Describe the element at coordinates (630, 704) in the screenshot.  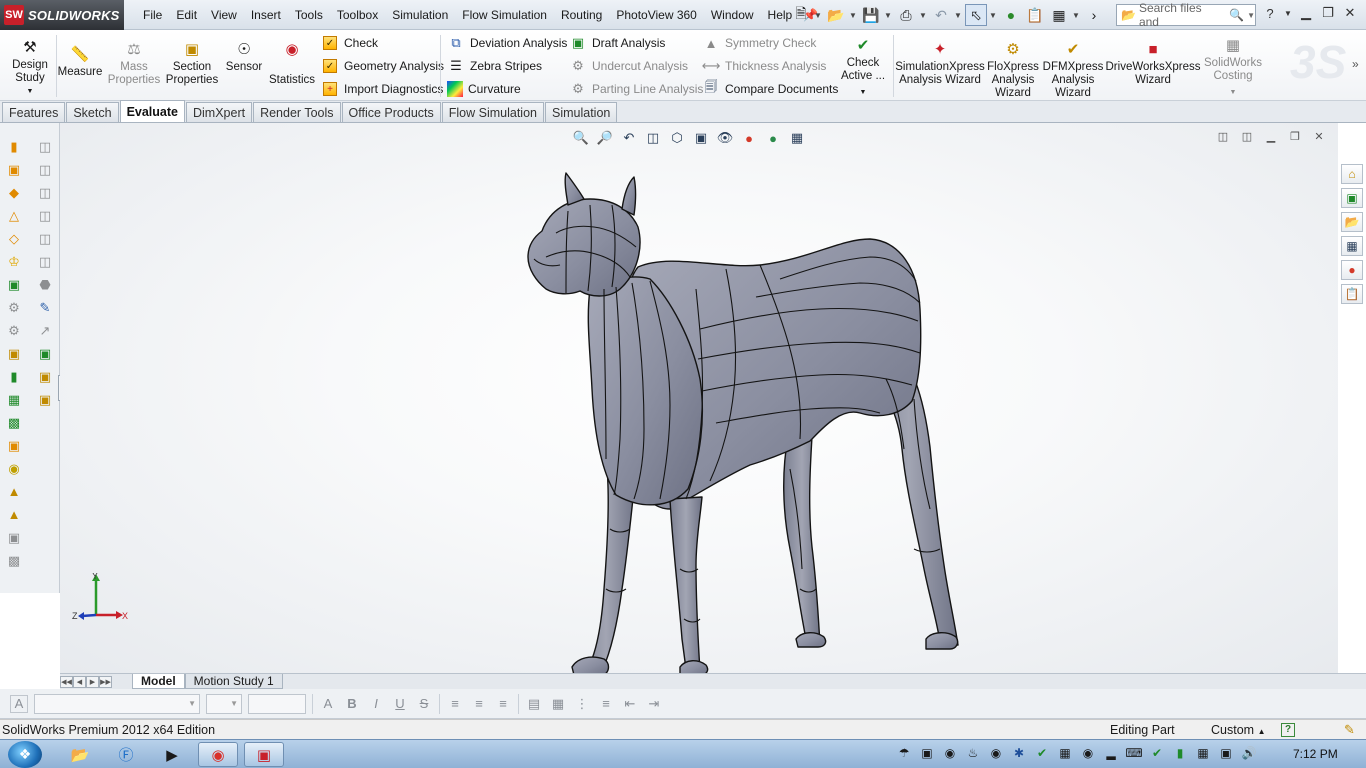
I see `decrease-indent-icon: ⇤` at that location.